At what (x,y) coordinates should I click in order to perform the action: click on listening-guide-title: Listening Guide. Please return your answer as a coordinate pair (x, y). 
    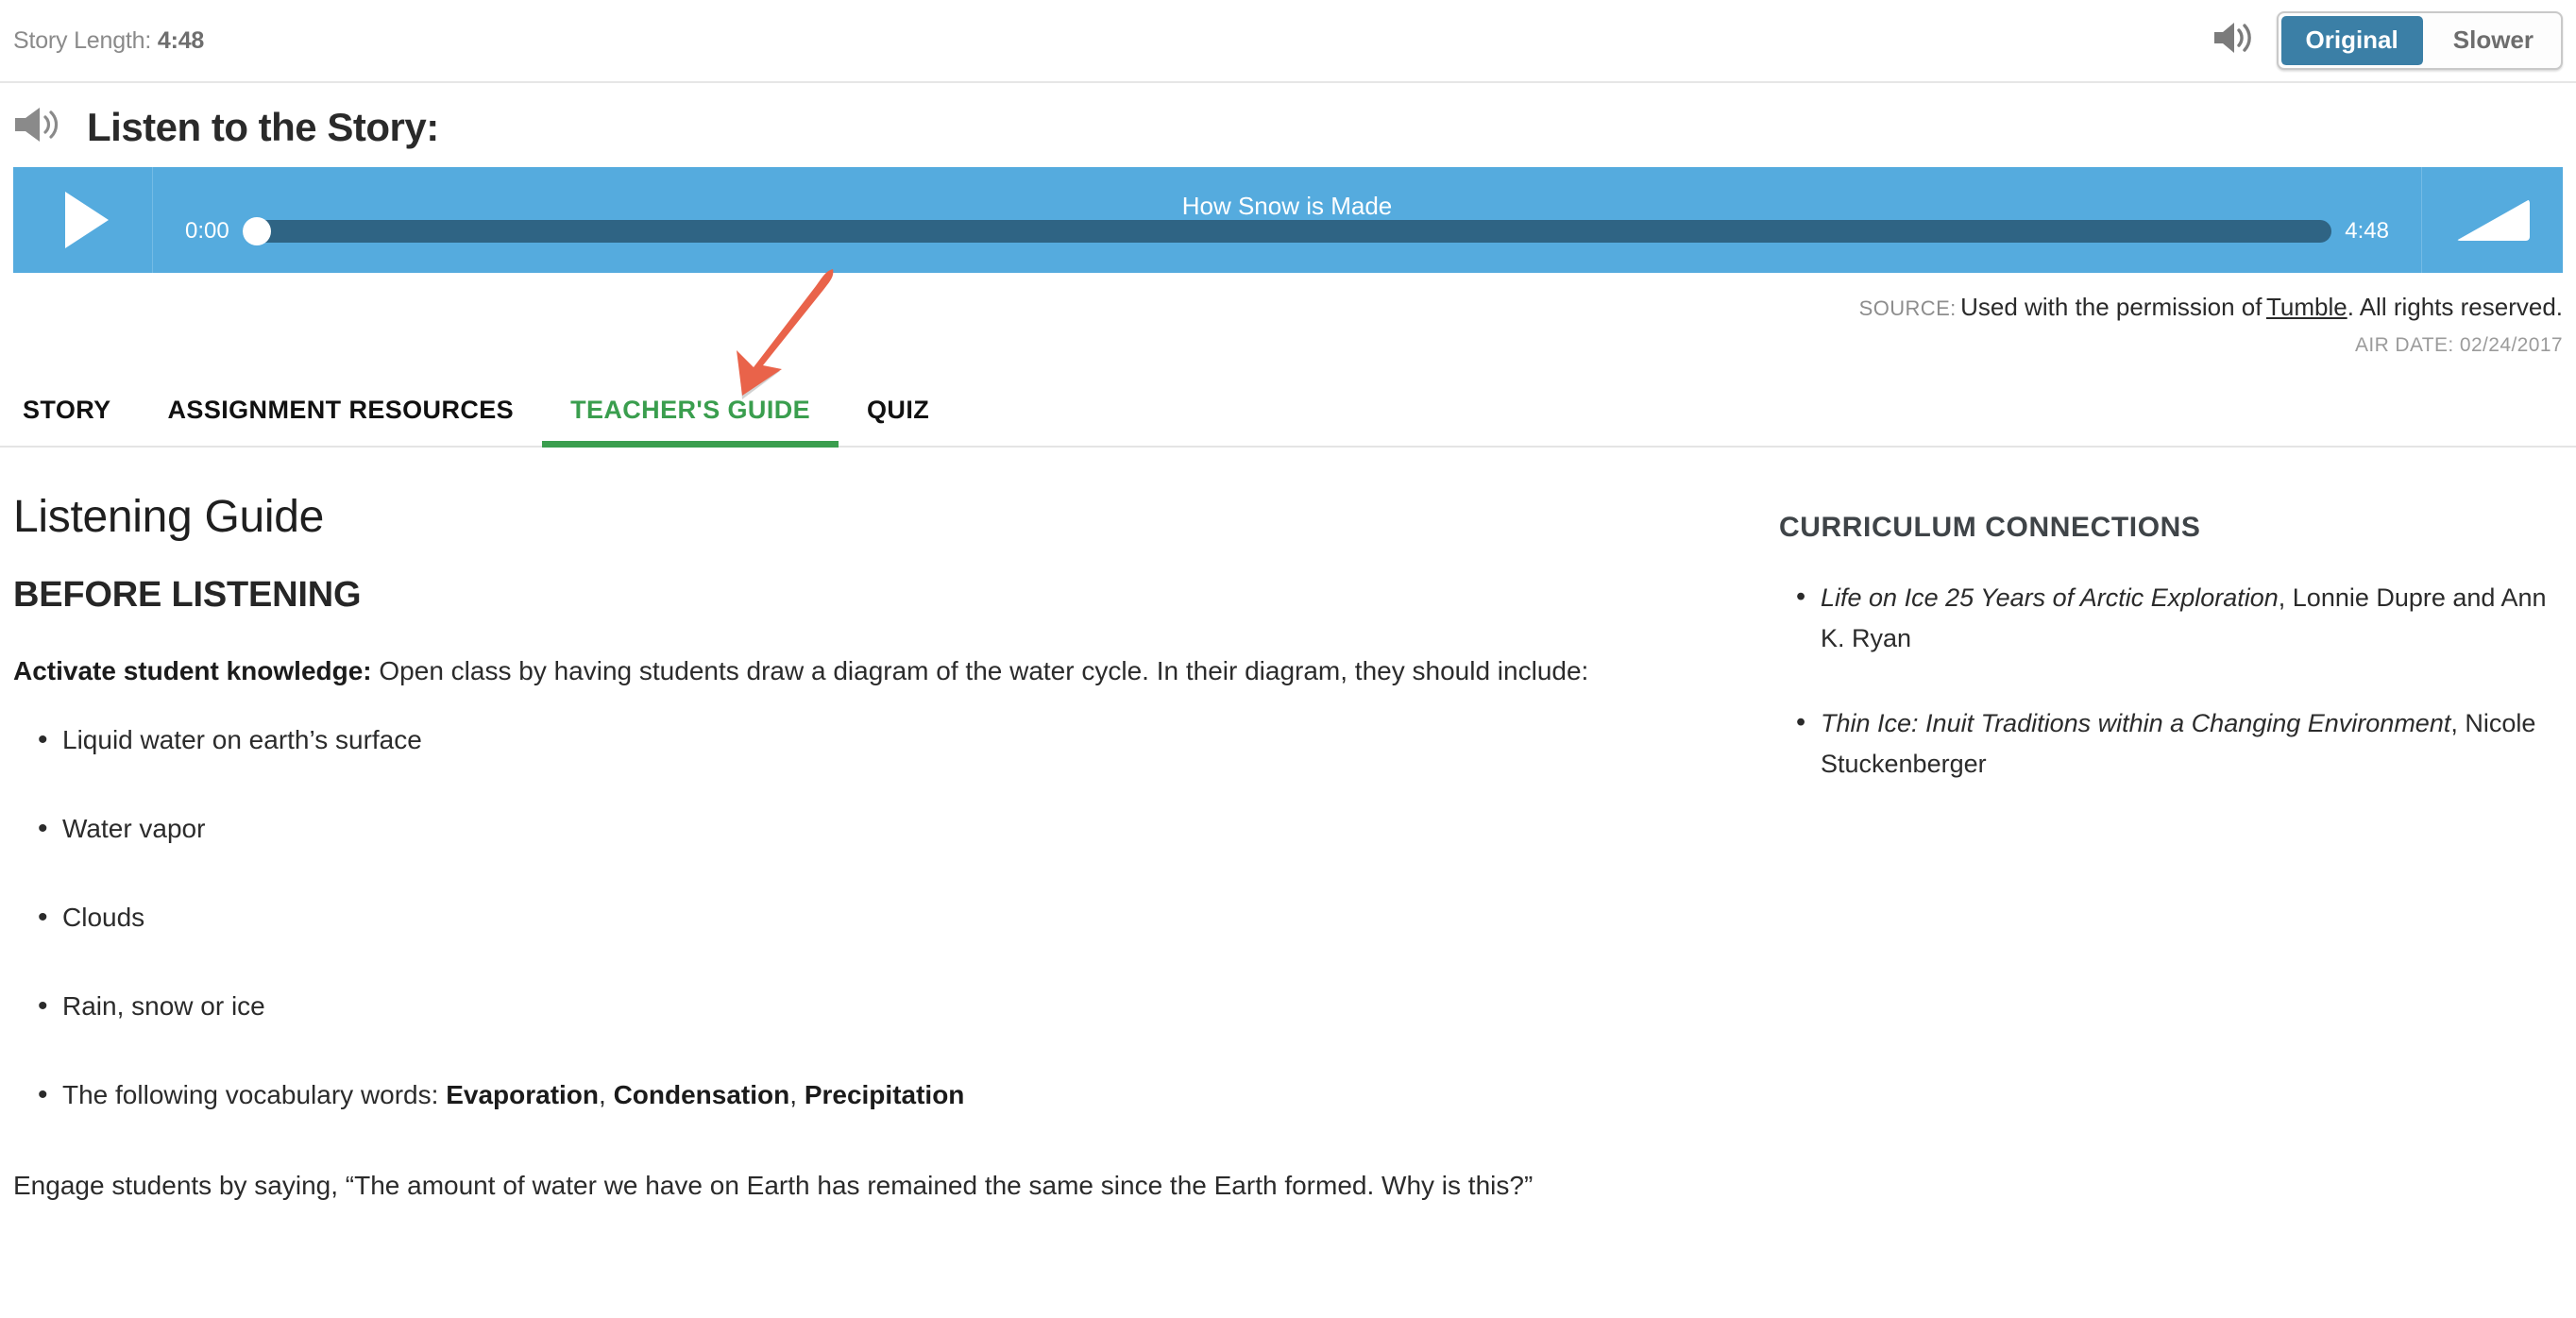
    Looking at the image, I should click on (169, 517).